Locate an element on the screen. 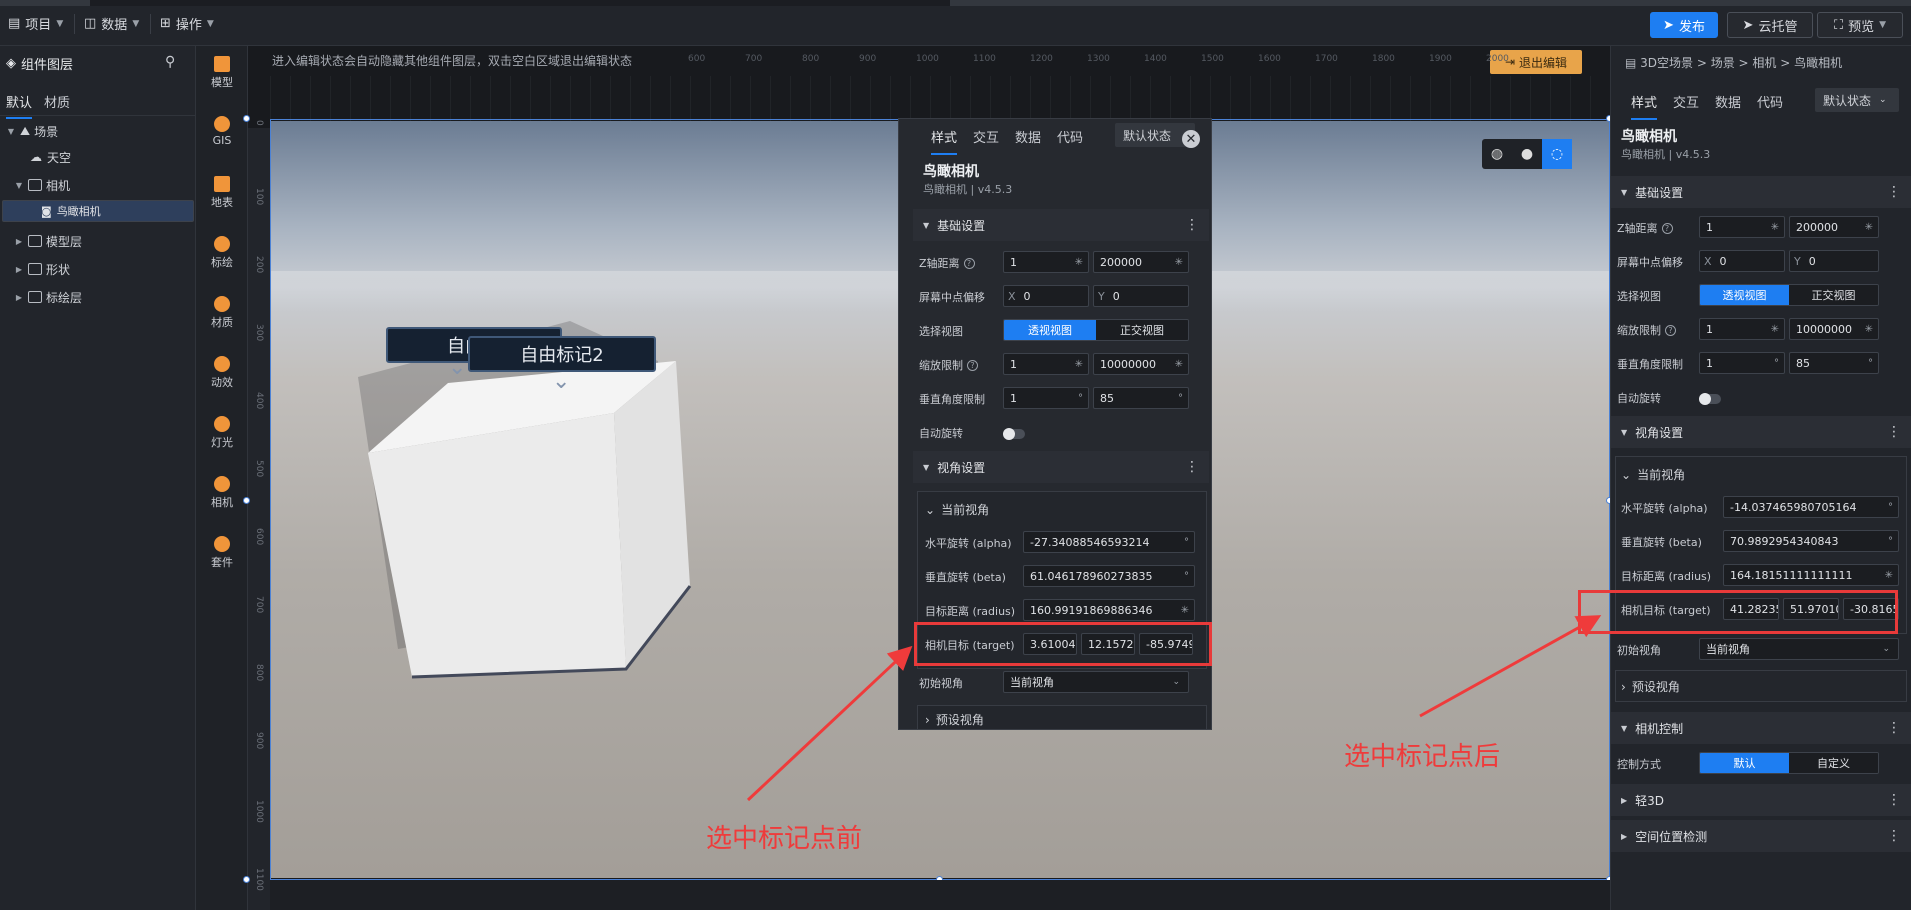  annotation-before: 选中标记点前 is located at coordinates (784, 839).